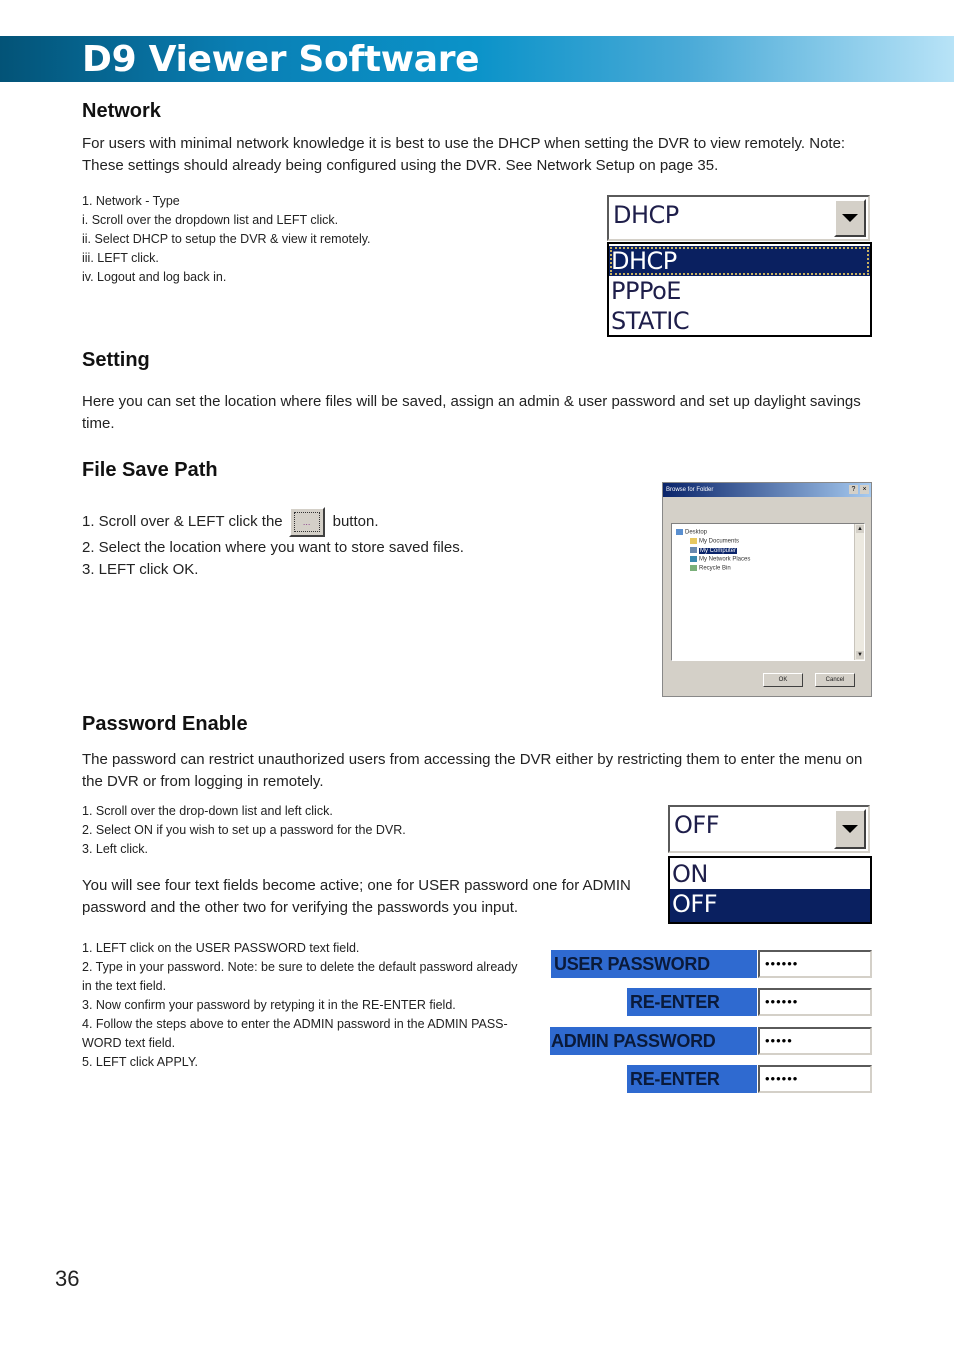  I want to click on network-step: 1. Network - Type, so click(131, 201).